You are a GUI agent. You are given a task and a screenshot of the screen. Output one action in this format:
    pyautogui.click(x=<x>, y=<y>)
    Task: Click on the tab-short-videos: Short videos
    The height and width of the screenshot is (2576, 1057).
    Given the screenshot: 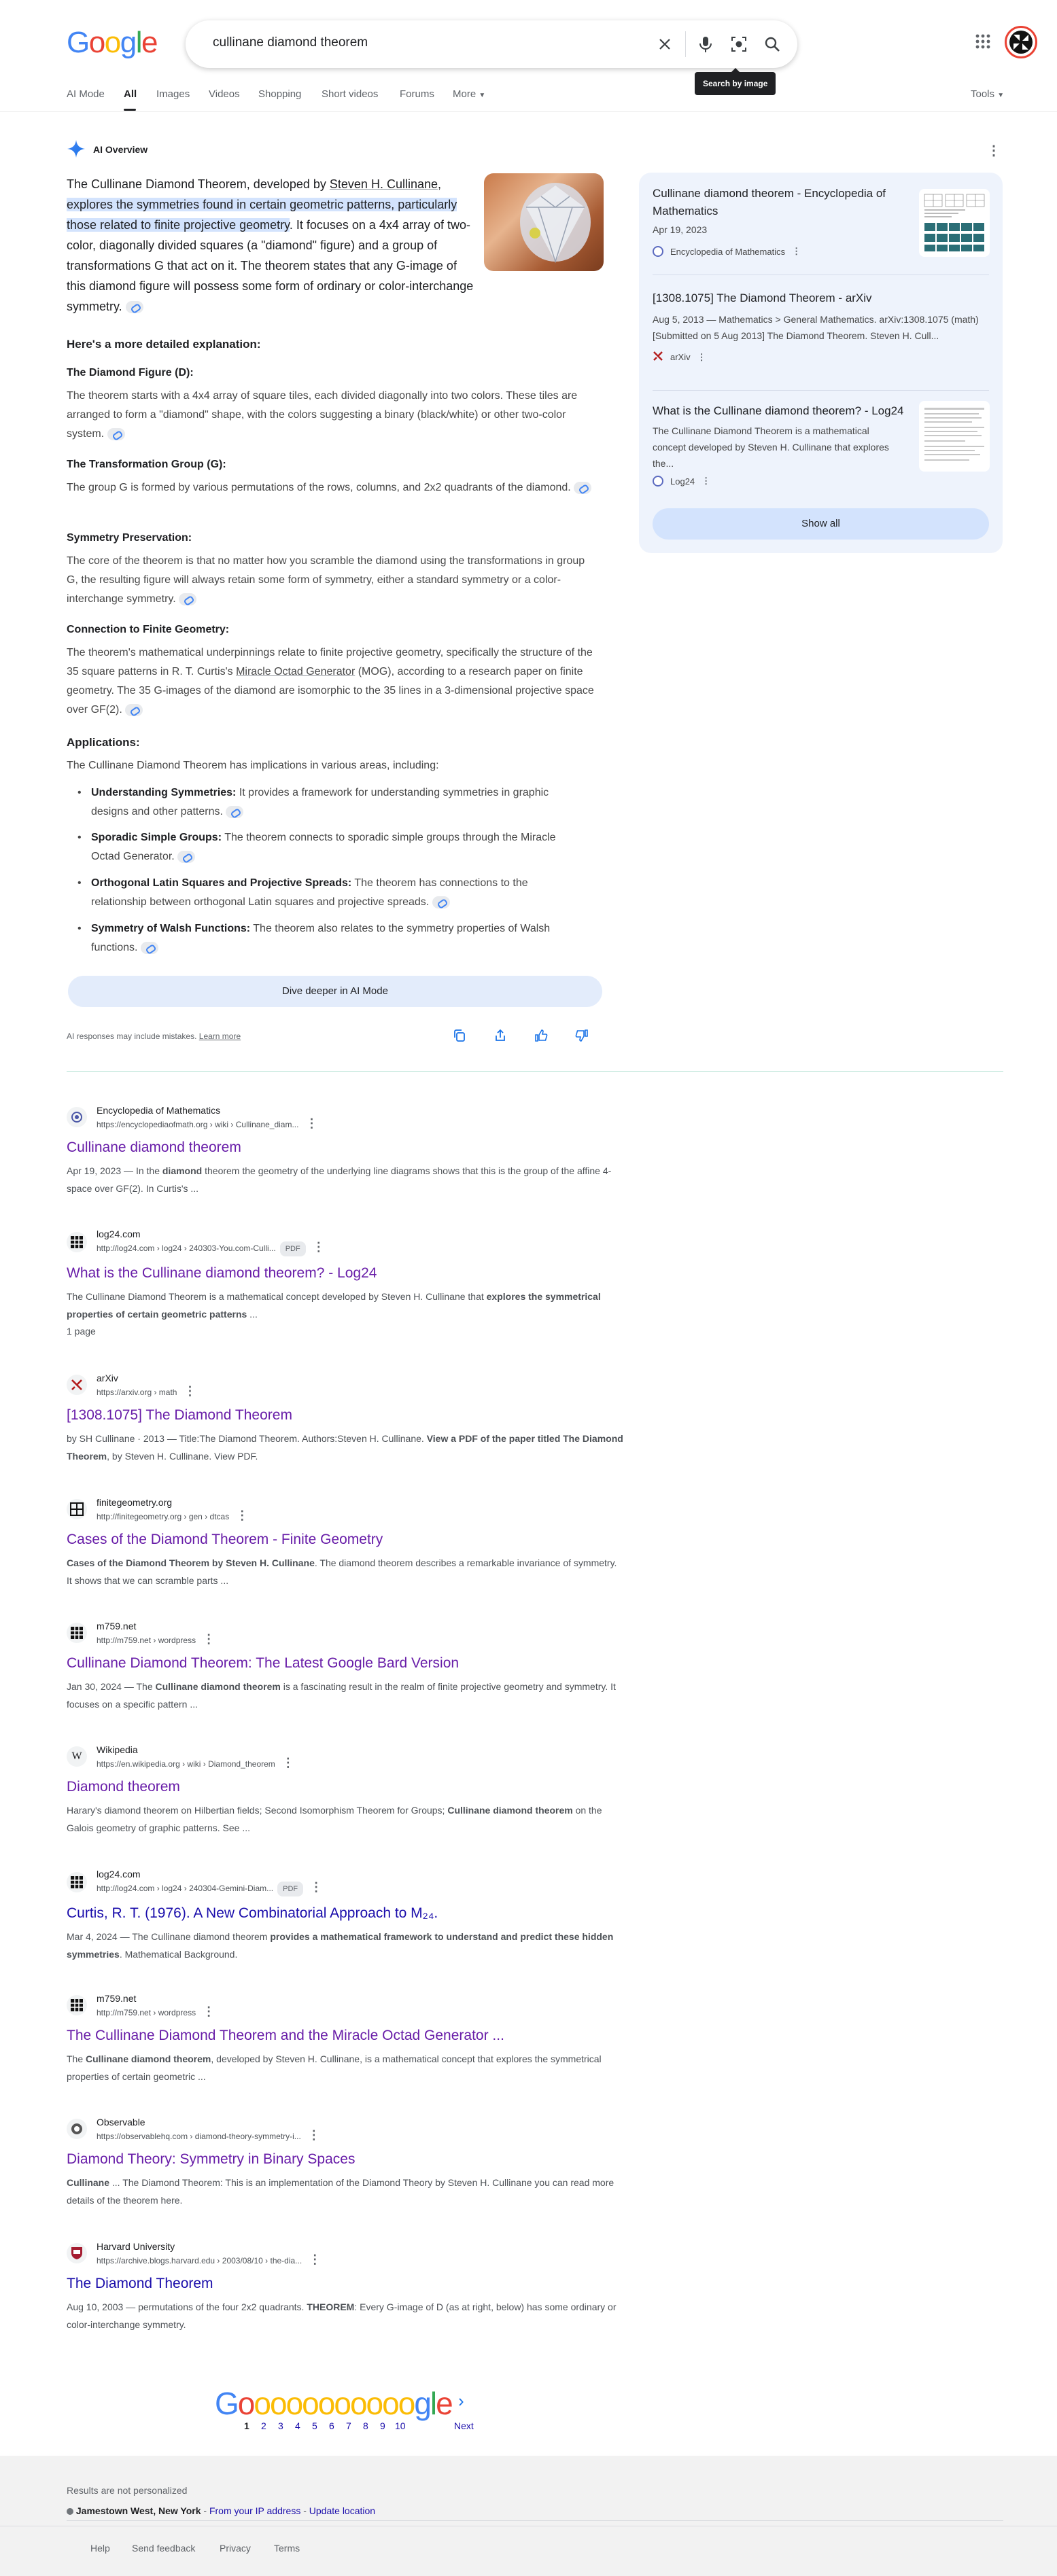 What is the action you would take?
    pyautogui.click(x=350, y=94)
    